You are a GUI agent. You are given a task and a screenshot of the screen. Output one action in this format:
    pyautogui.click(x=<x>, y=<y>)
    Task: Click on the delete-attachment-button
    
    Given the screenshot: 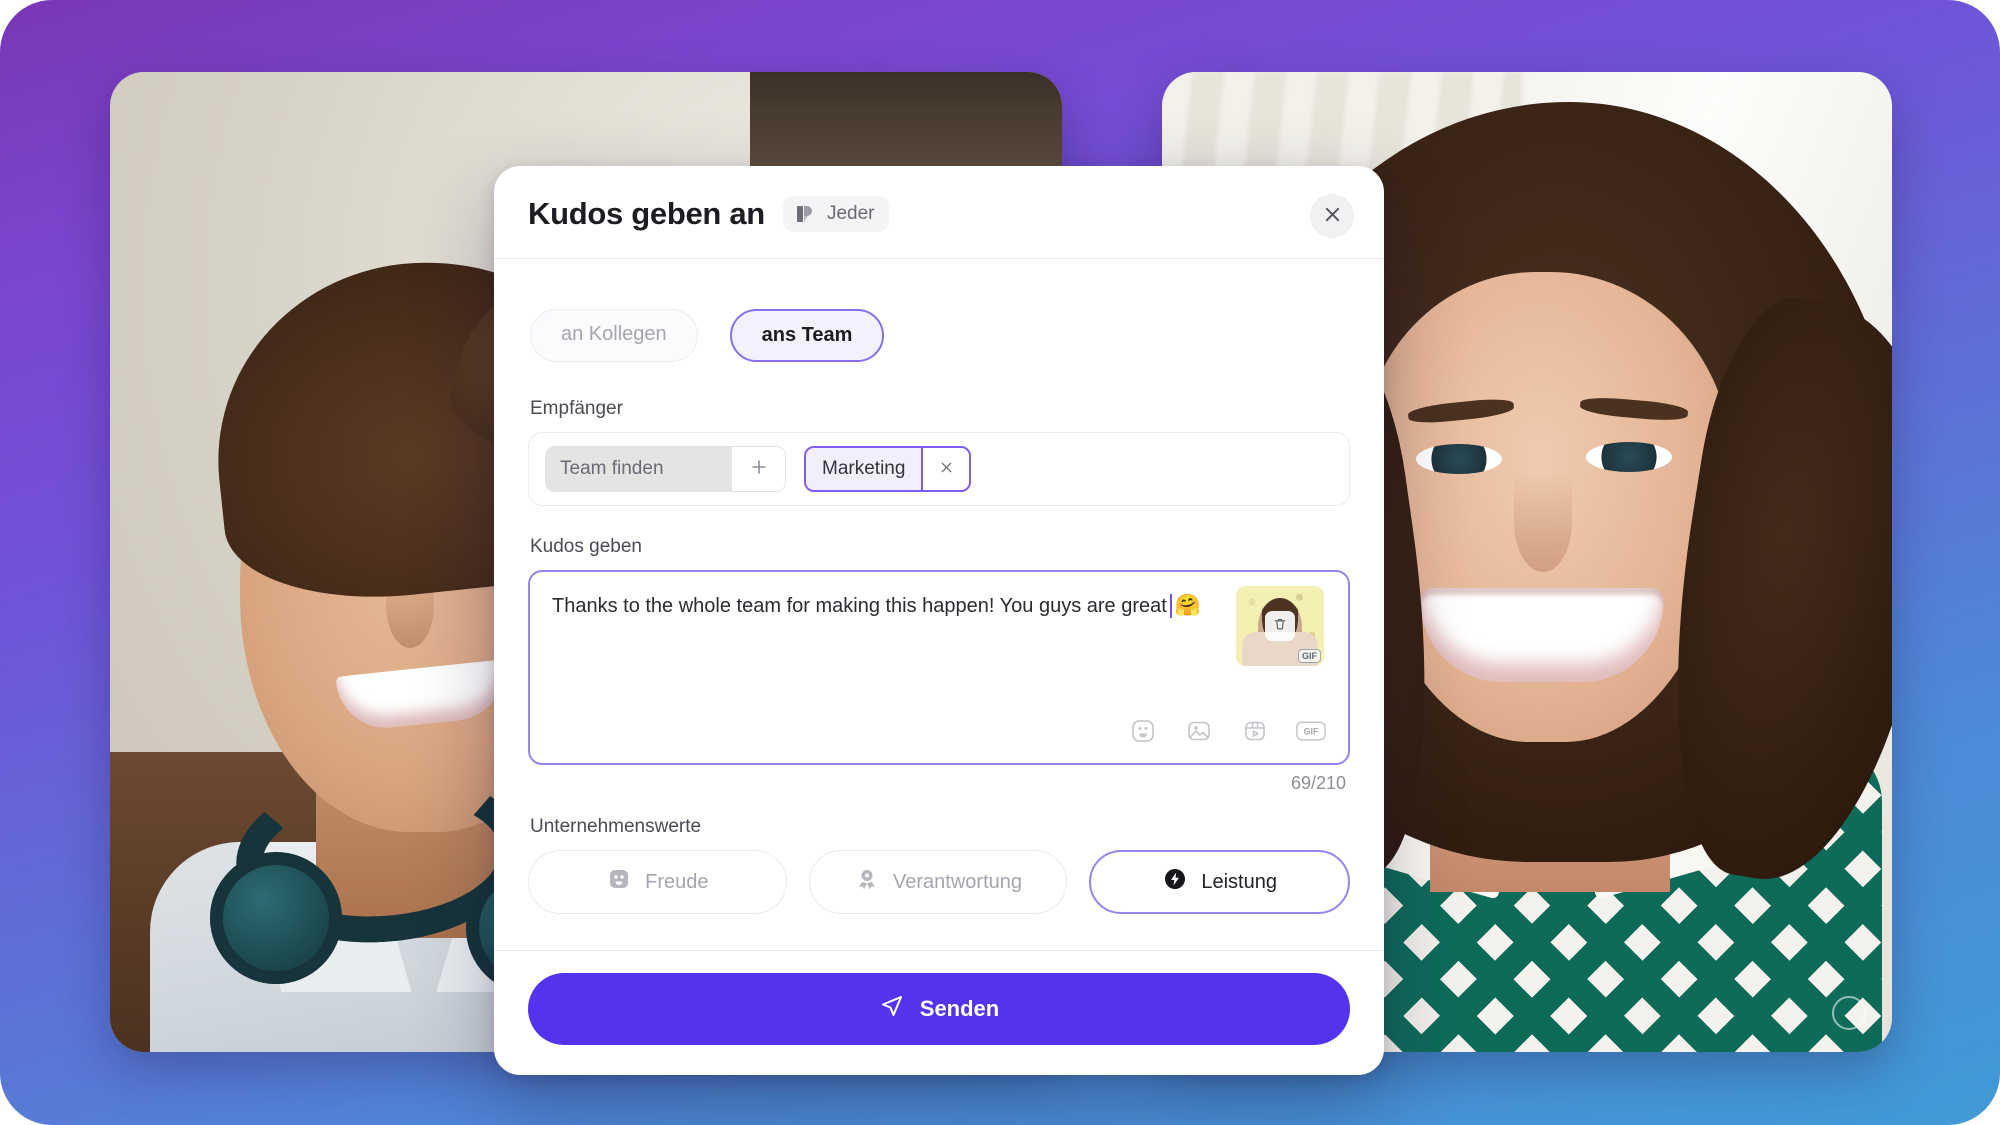 What is the action you would take?
    pyautogui.click(x=1280, y=626)
    